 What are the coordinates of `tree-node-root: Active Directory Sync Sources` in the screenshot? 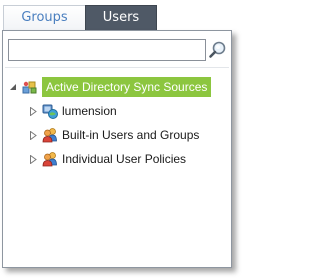 It's located at (109, 87).